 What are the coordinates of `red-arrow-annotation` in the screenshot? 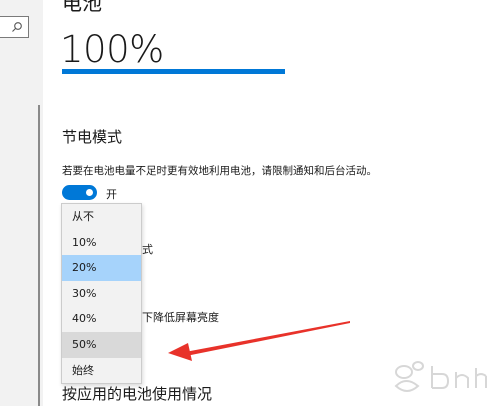 It's located at (259, 341).